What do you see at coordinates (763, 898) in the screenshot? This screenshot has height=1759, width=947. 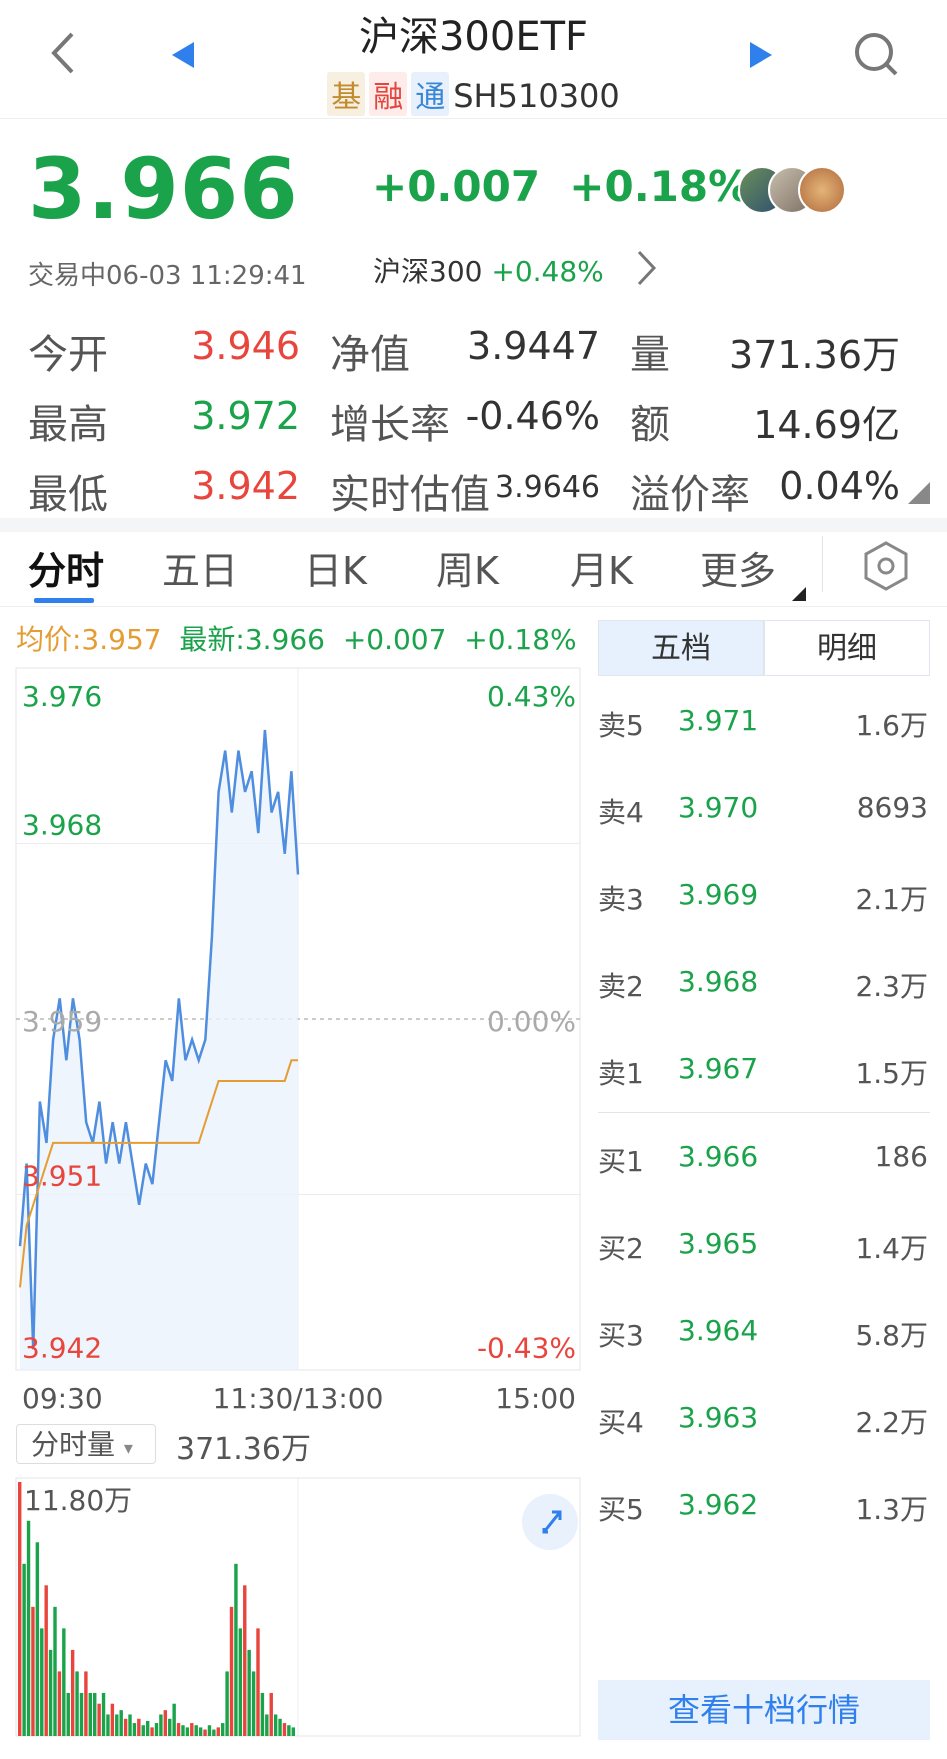 I see `sell-row: 卖3 3.969 2.1万` at bounding box center [763, 898].